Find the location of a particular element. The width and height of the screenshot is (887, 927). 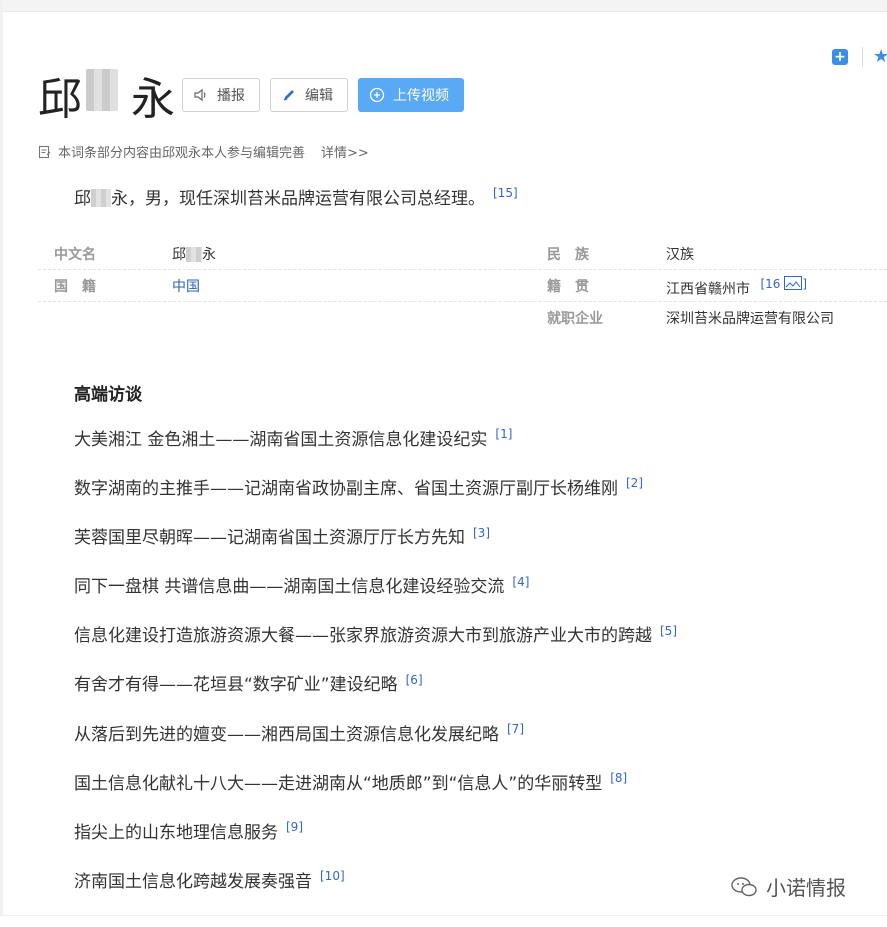

info-value: 邱永 is located at coordinates (194, 255).